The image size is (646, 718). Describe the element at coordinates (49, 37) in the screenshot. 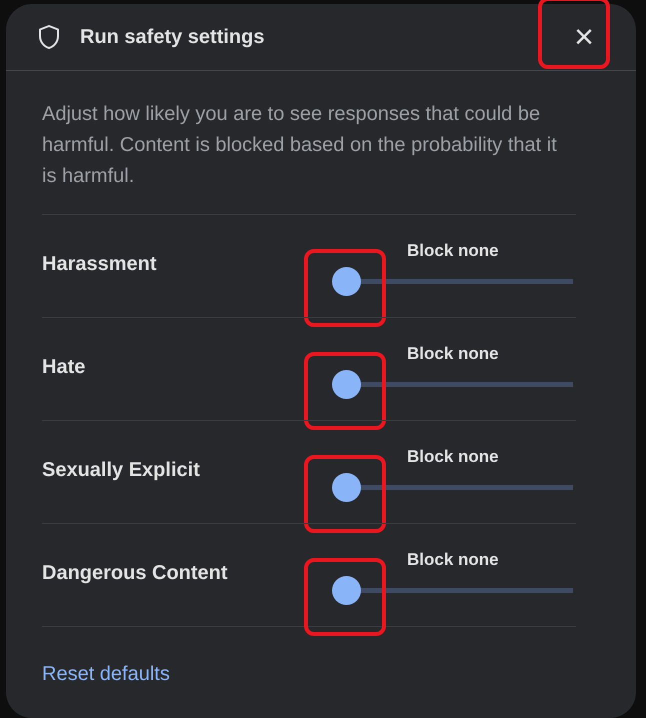

I see `shield-icon` at that location.